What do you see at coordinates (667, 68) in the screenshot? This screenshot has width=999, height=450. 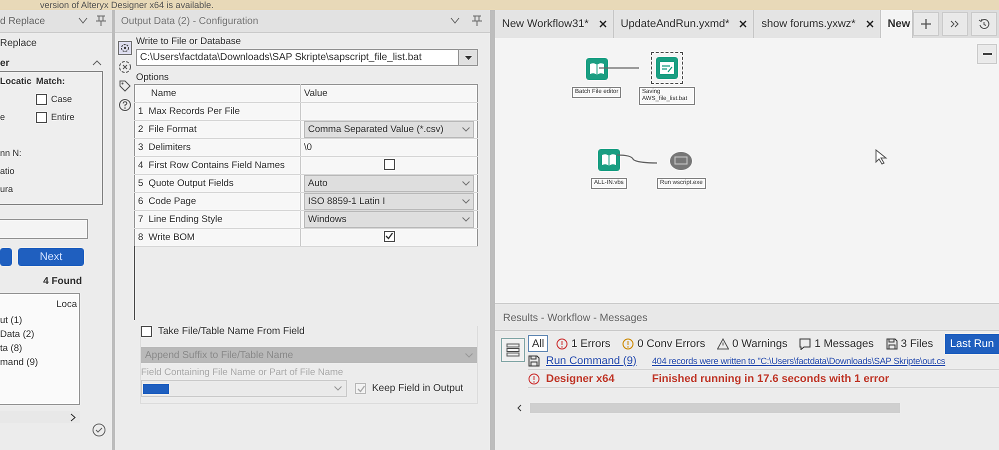 I see `output-data-icon` at bounding box center [667, 68].